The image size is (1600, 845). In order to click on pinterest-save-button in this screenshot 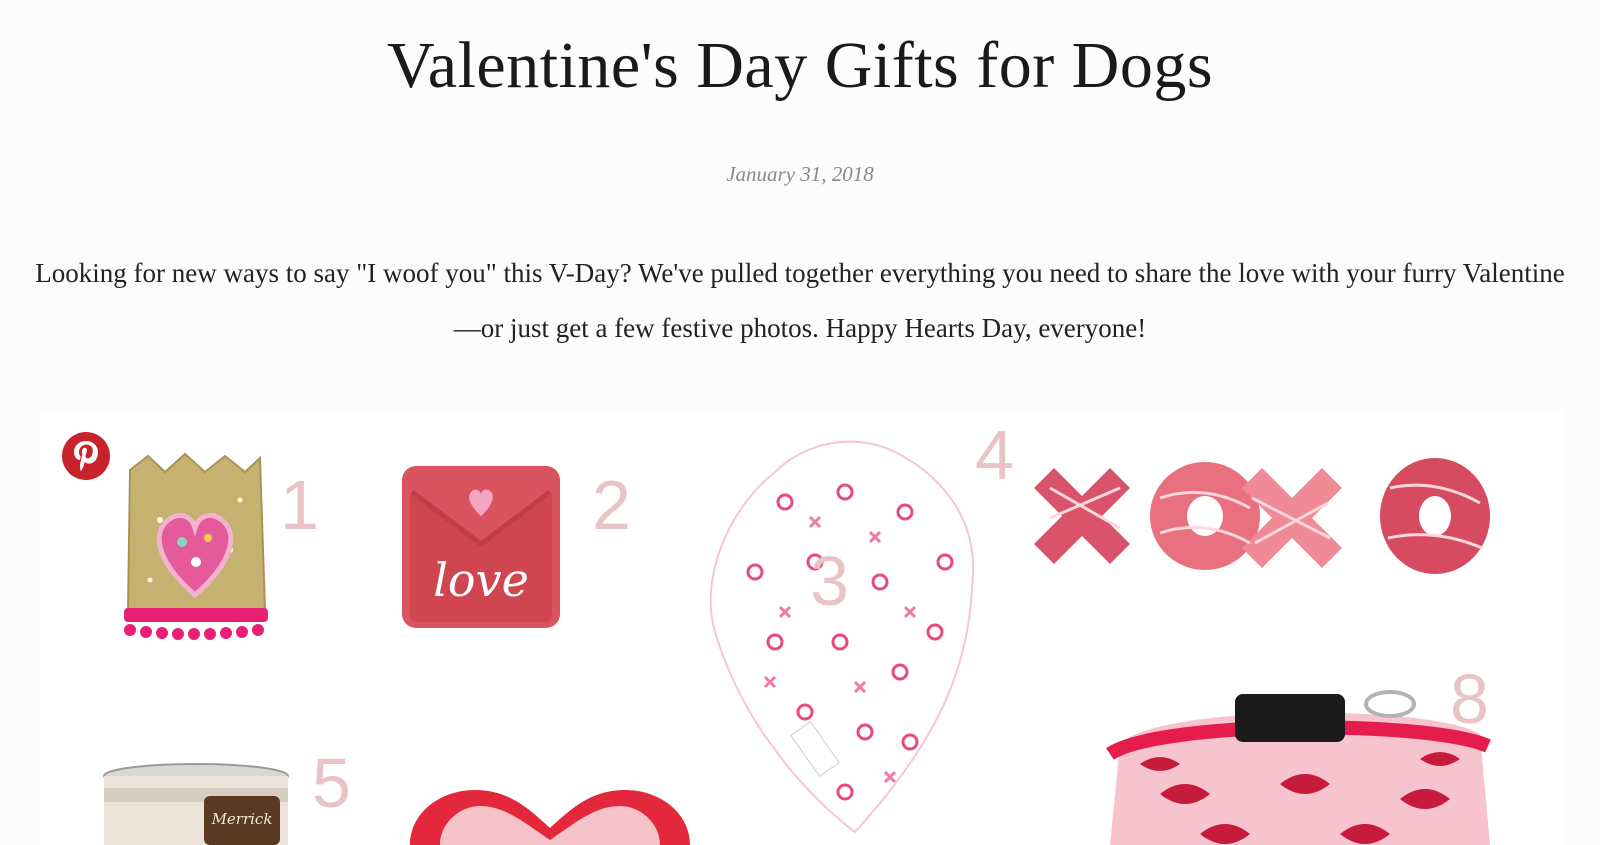, I will do `click(86, 456)`.